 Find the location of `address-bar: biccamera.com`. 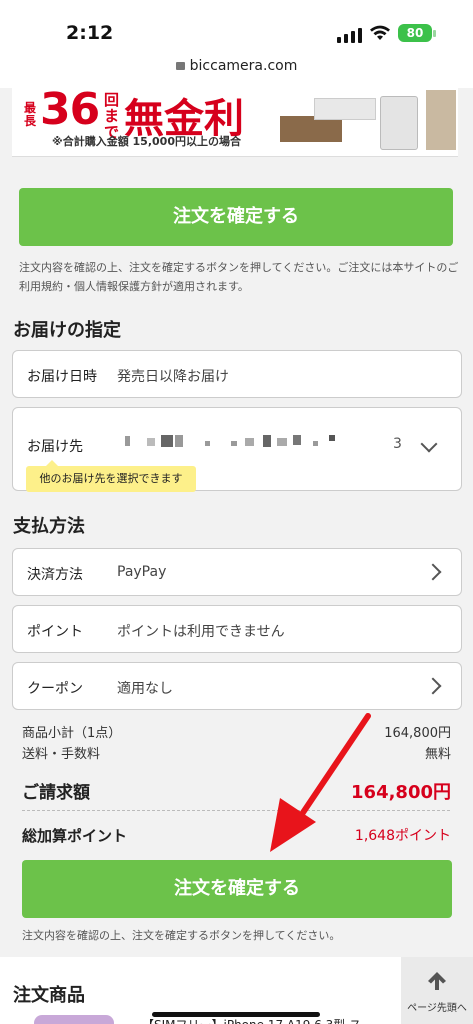

address-bar: biccamera.com is located at coordinates (236, 73).